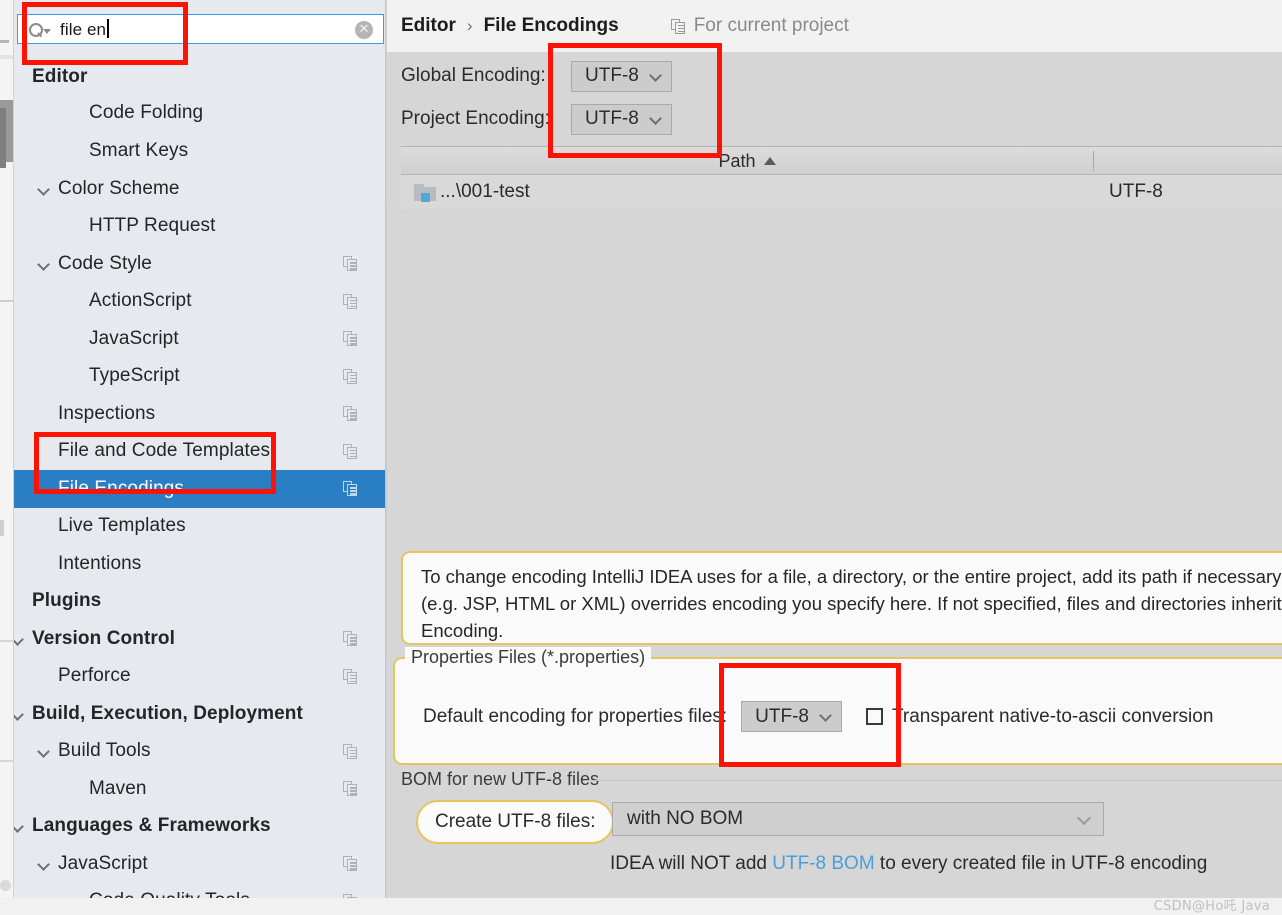  I want to click on sidebar-item-smart-keys: Smart Keys, so click(200, 152).